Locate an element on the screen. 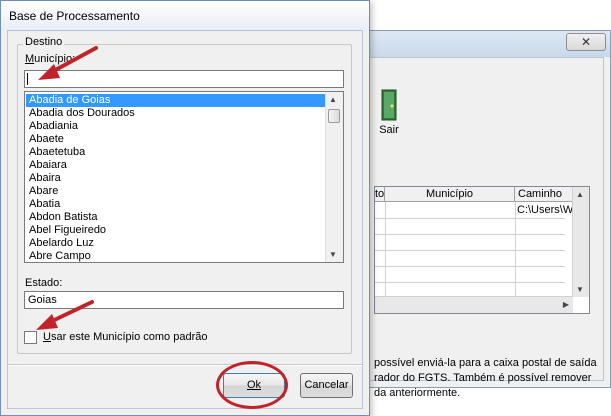  annotation-circle is located at coordinates (252, 385).